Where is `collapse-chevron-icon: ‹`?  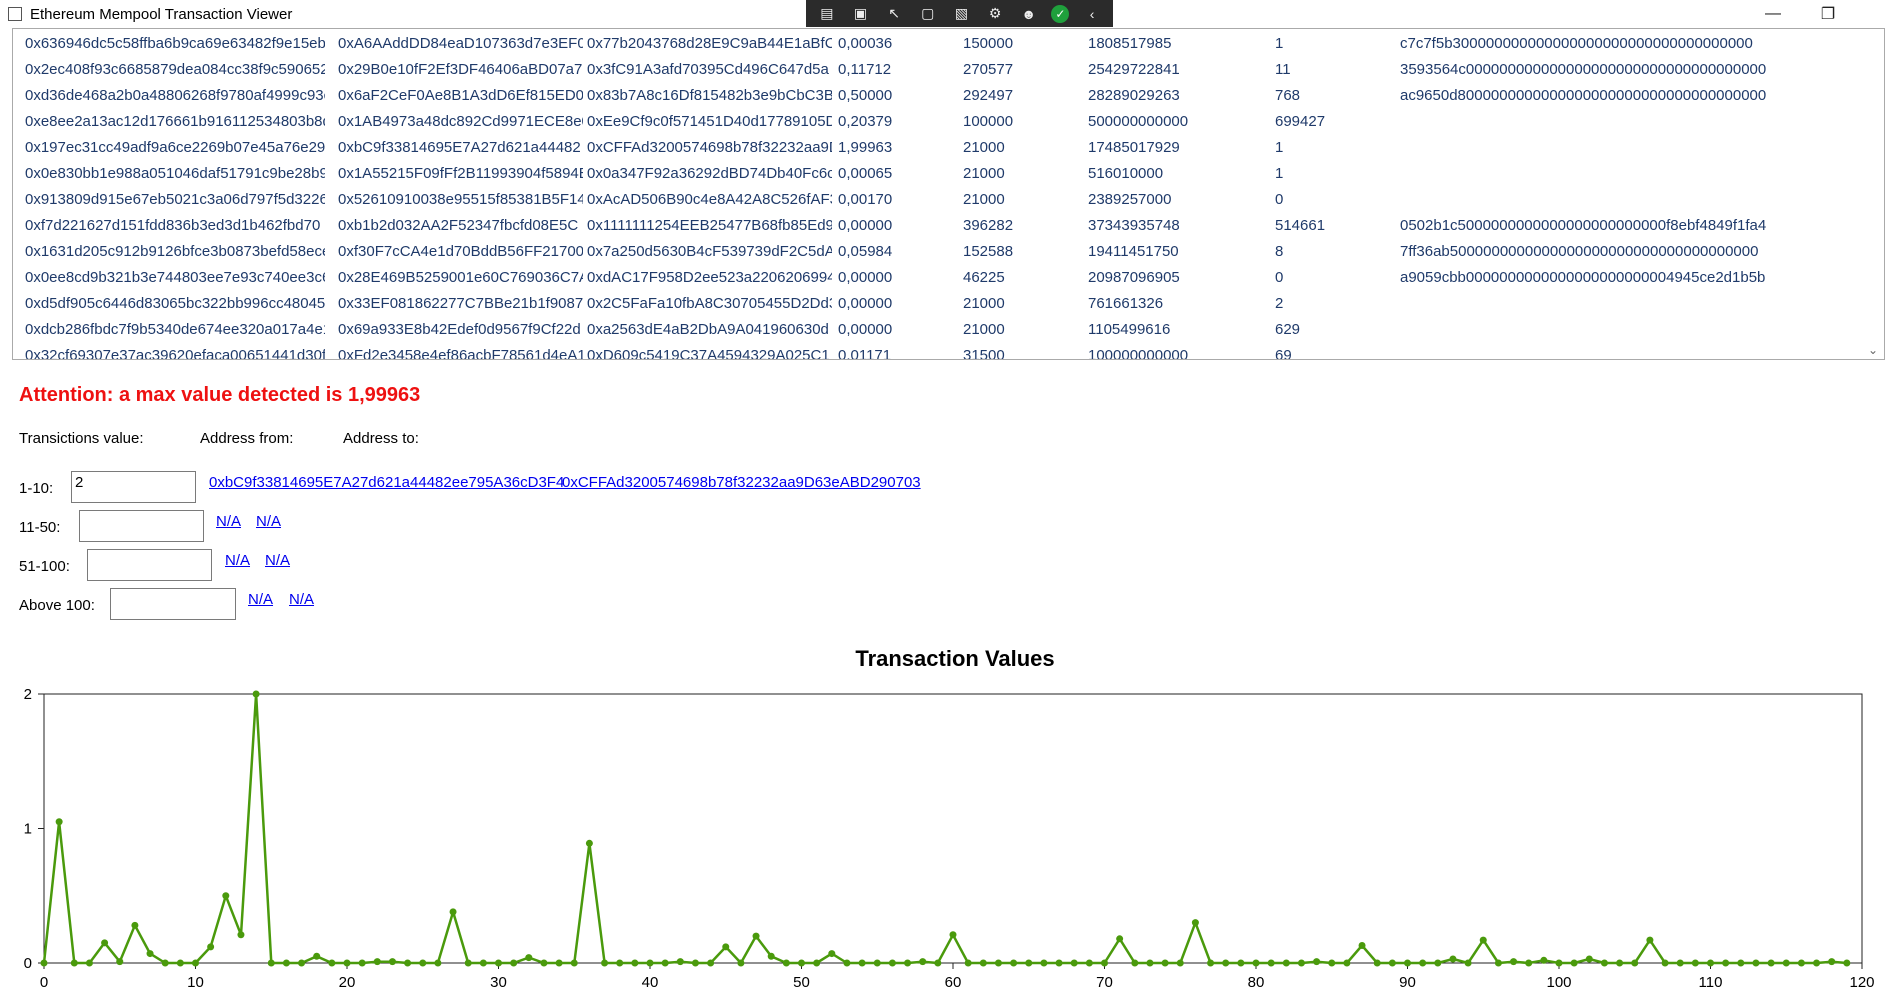
collapse-chevron-icon: ‹ is located at coordinates (1092, 14).